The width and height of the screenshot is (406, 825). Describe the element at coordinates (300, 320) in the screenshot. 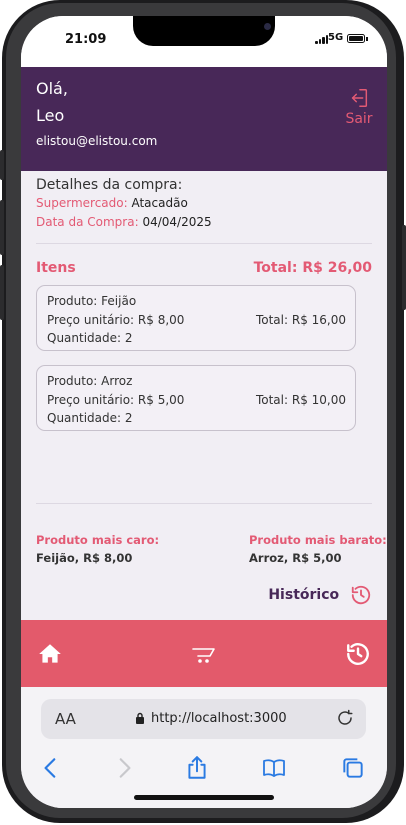

I see `item-total: Total: R$ 16,00` at that location.